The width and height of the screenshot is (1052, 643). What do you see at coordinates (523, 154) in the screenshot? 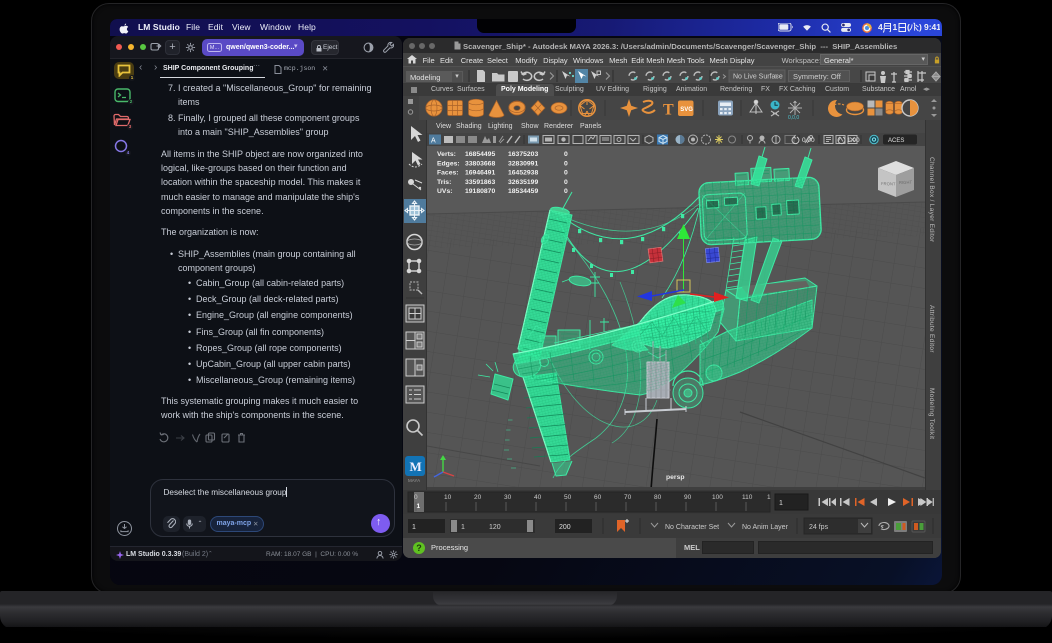
I see `svg-text: 16375203` at bounding box center [523, 154].